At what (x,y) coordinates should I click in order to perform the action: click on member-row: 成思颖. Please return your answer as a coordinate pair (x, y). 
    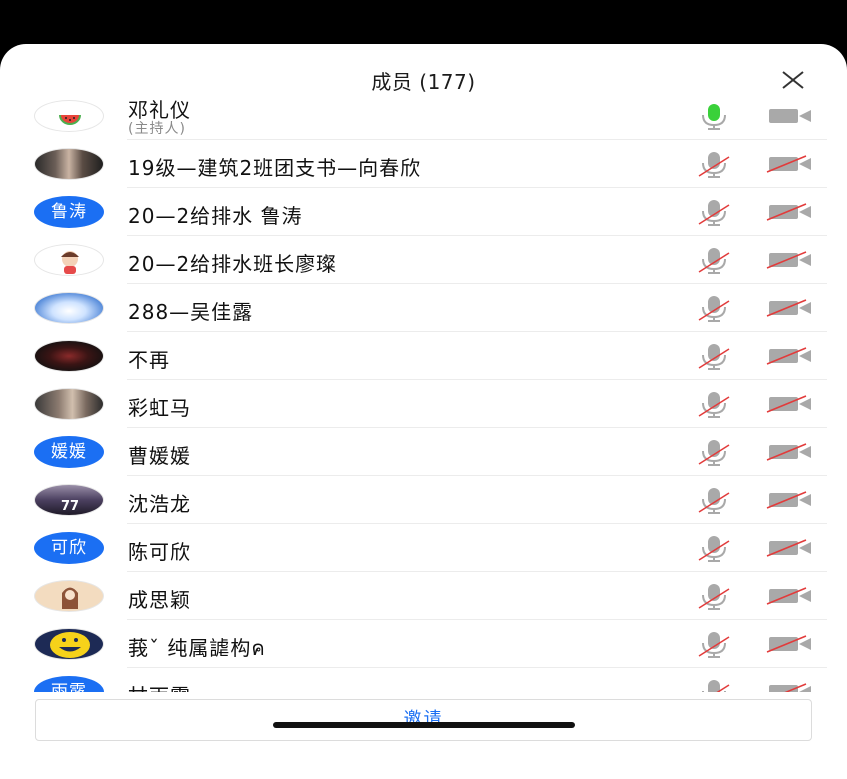
    Looking at the image, I should click on (423, 596).